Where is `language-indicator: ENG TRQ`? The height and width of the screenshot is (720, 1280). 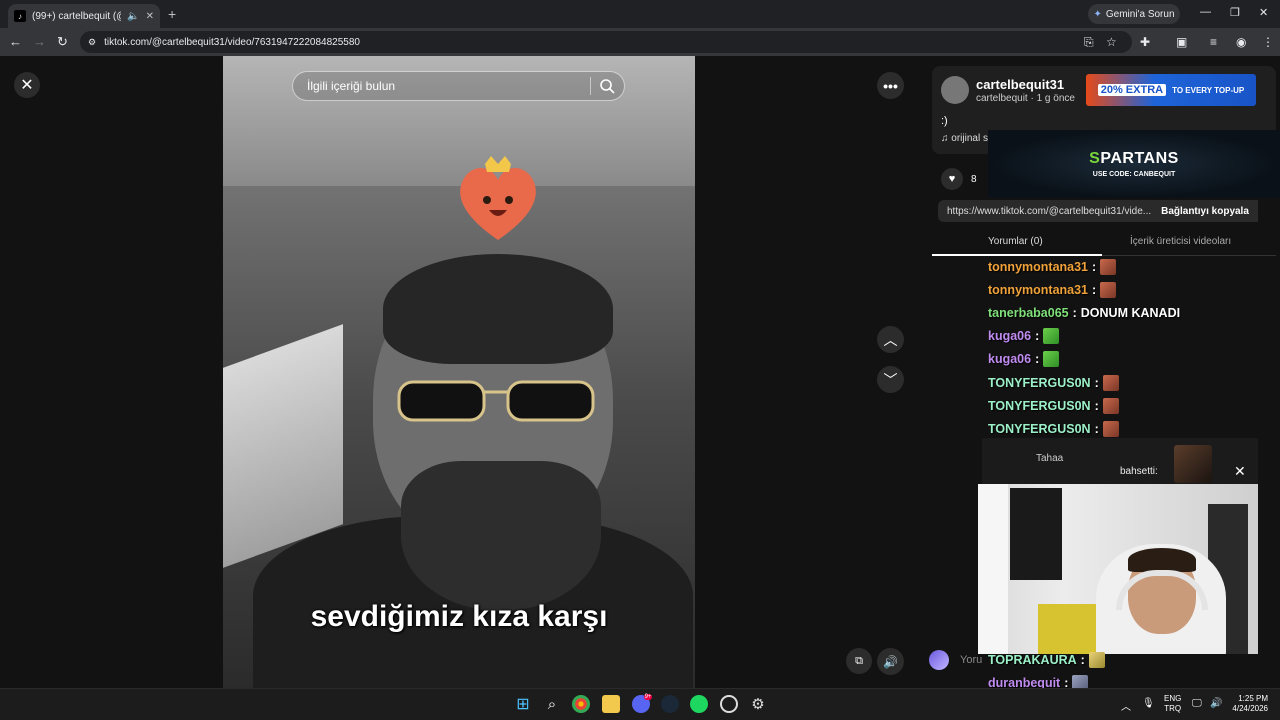 language-indicator: ENG TRQ is located at coordinates (1172, 704).